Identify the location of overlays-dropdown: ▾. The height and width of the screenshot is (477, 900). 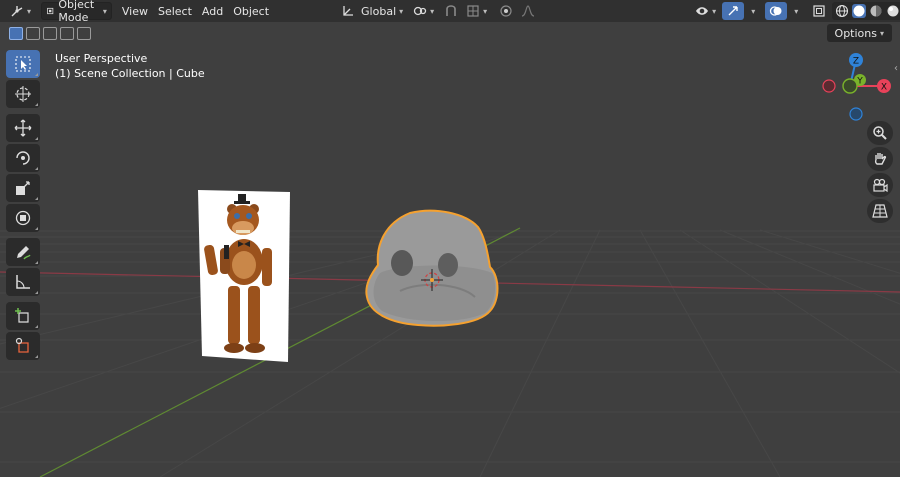
(794, 11).